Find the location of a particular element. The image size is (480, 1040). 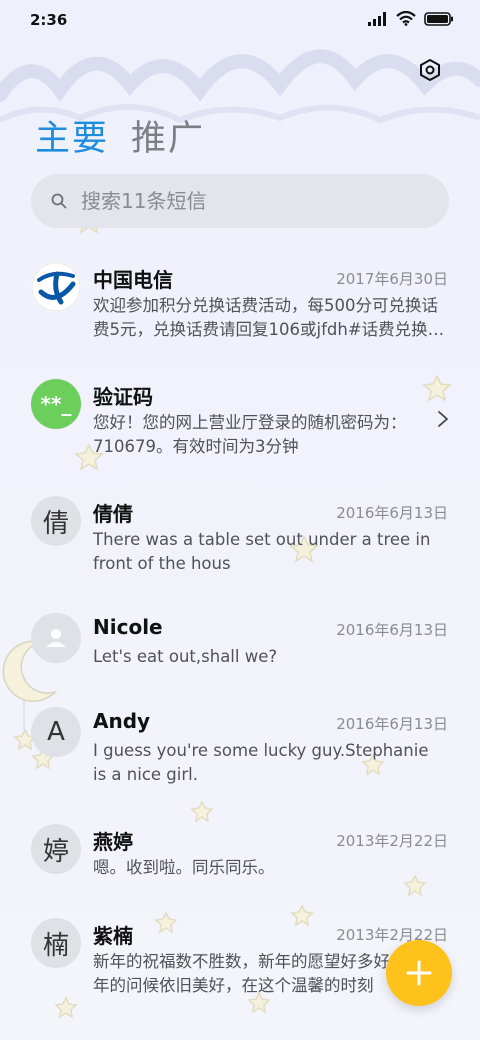

message-date: 2017年6月30日 is located at coordinates (392, 279).